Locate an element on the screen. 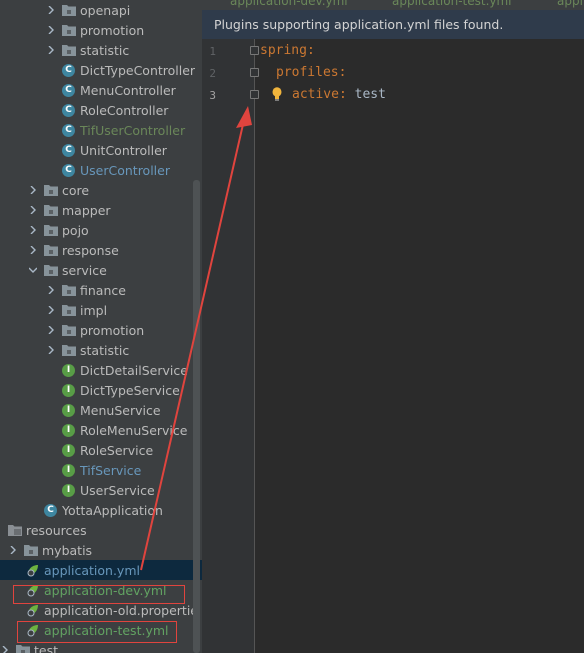 This screenshot has height=653, width=584. tree-item: application.yml is located at coordinates (101, 570).